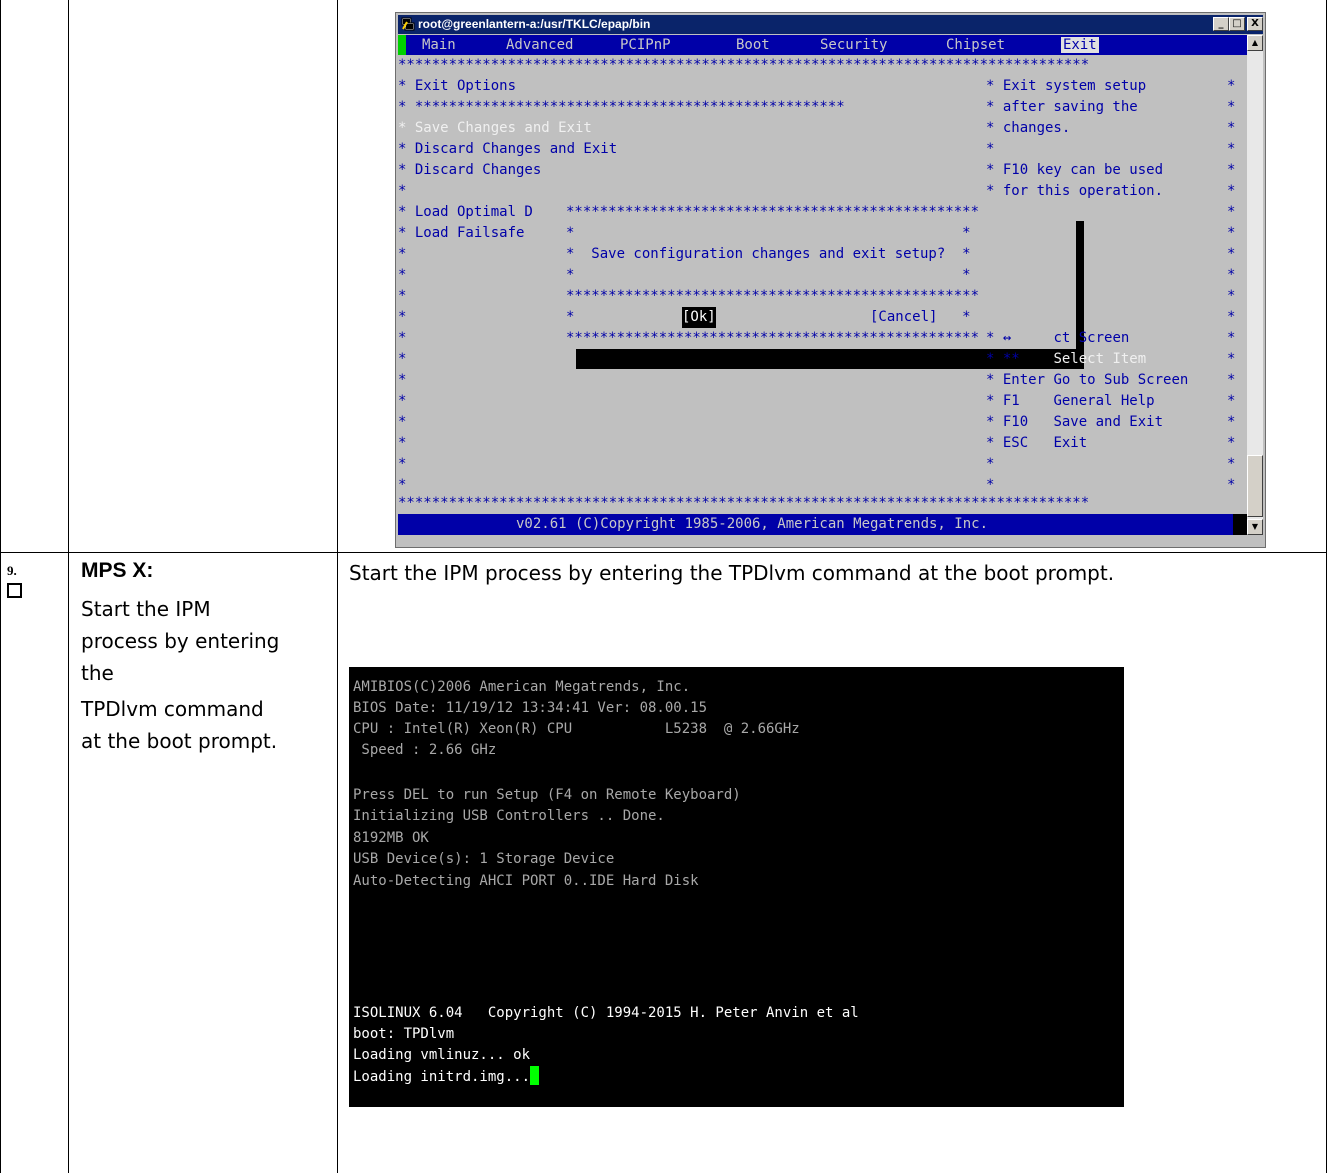  I want to click on step-description-line: the, so click(97, 673).